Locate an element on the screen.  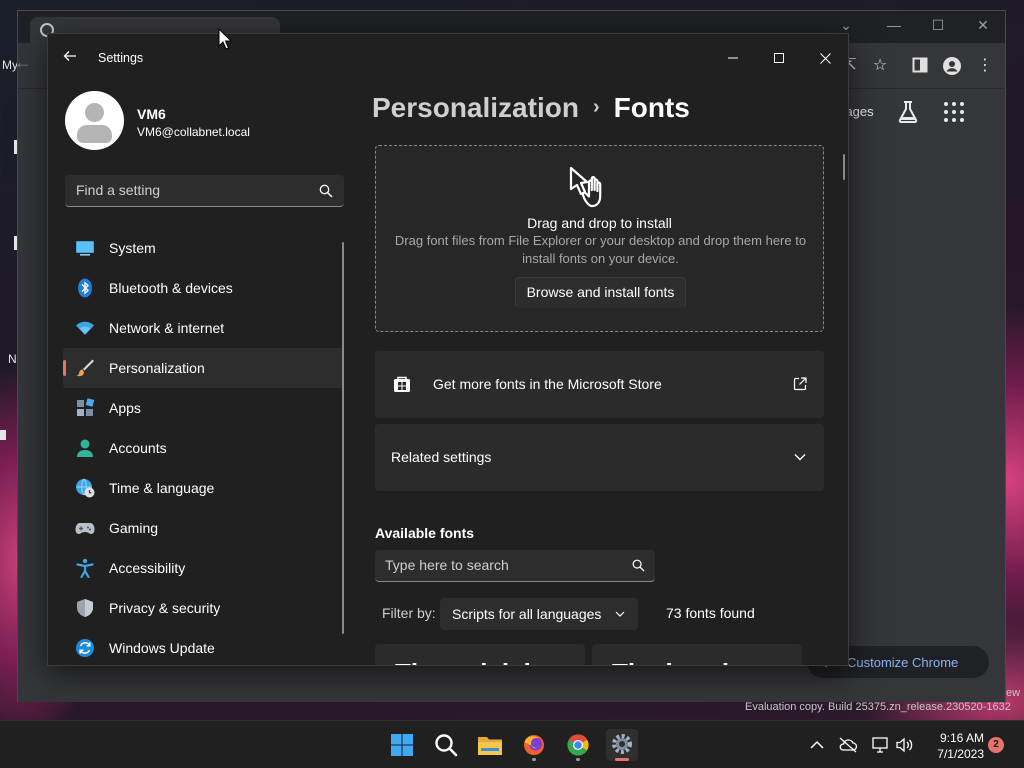
accounts-icon is located at coordinates (85, 448).